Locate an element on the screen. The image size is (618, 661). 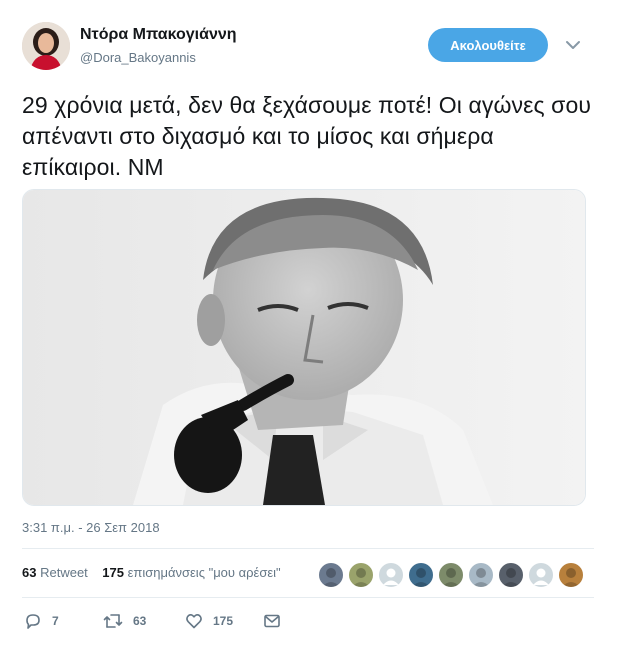
like-button: 175 is located at coordinates (209, 621).